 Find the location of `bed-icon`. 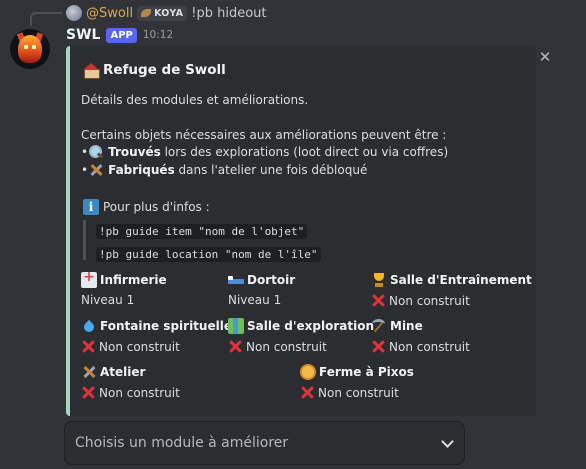

bed-icon is located at coordinates (236, 280).